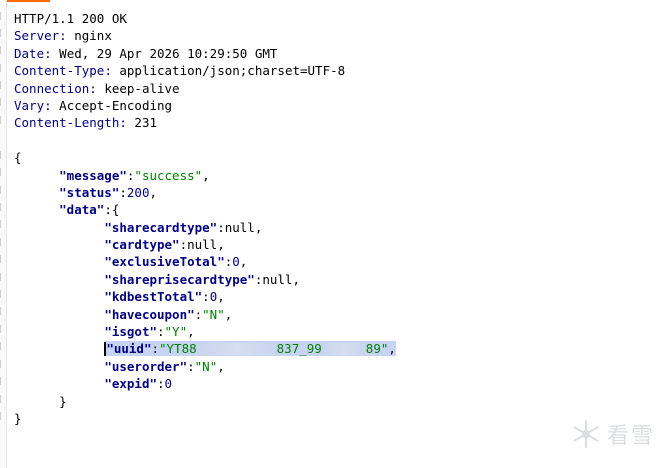  I want to click on json-value: 89", so click(377, 349).